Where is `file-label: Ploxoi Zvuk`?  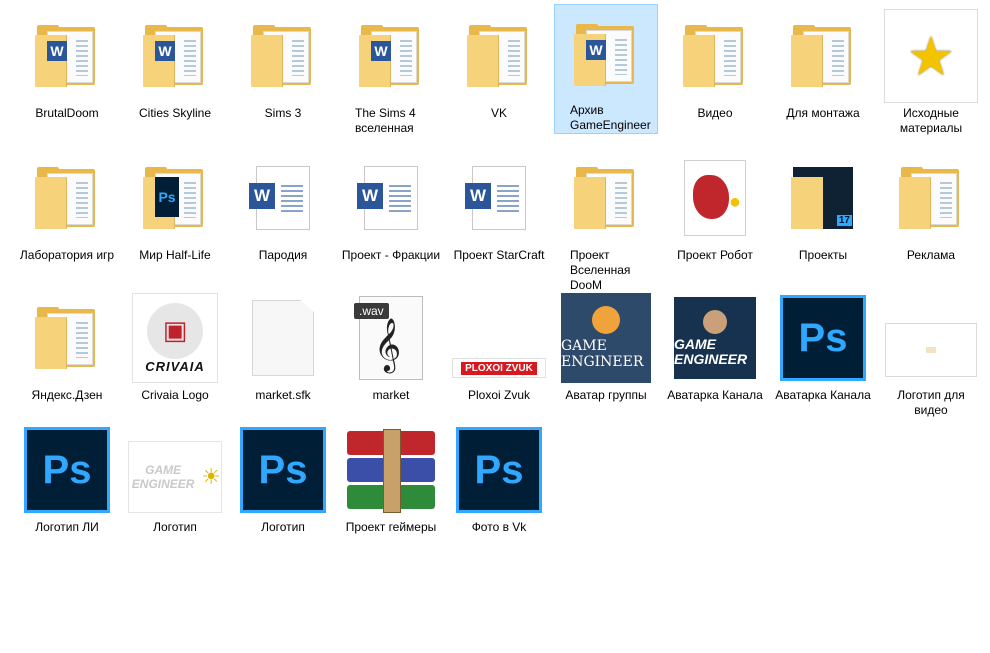 file-label: Ploxoi Zvuk is located at coordinates (499, 395).